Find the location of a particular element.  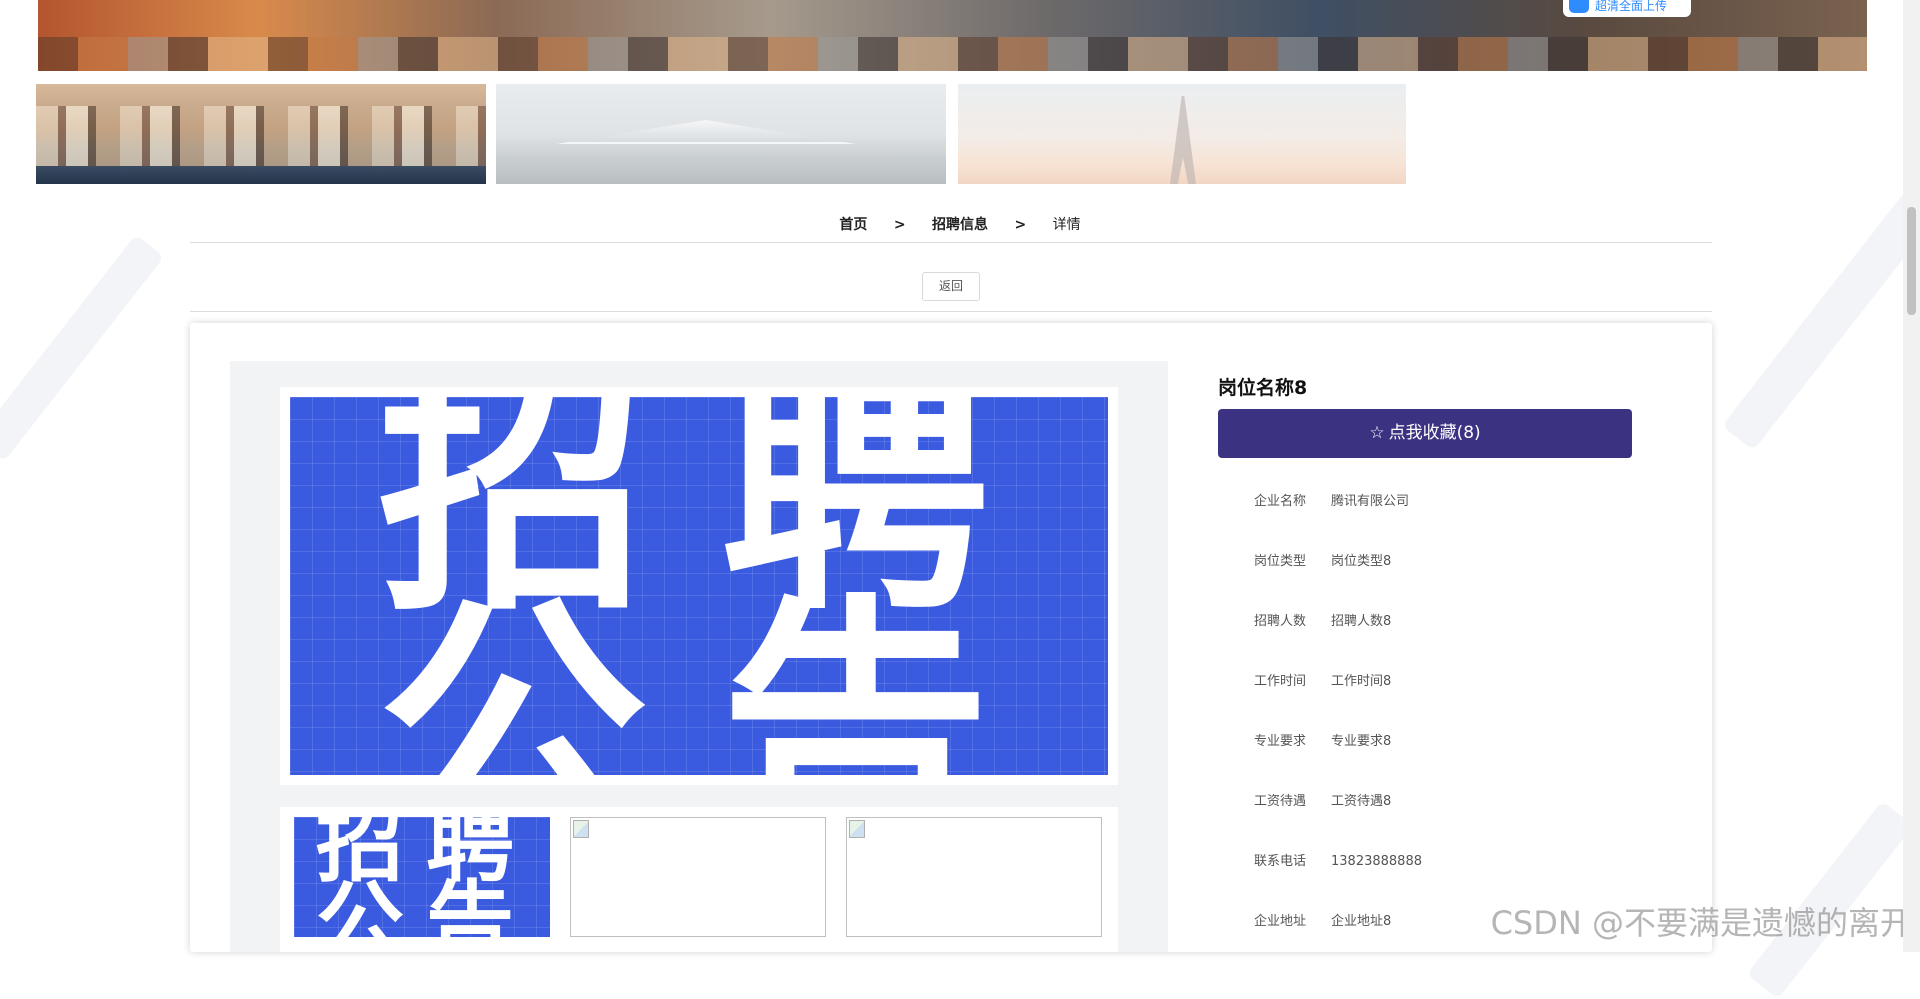

back-button: 返回 is located at coordinates (951, 286).